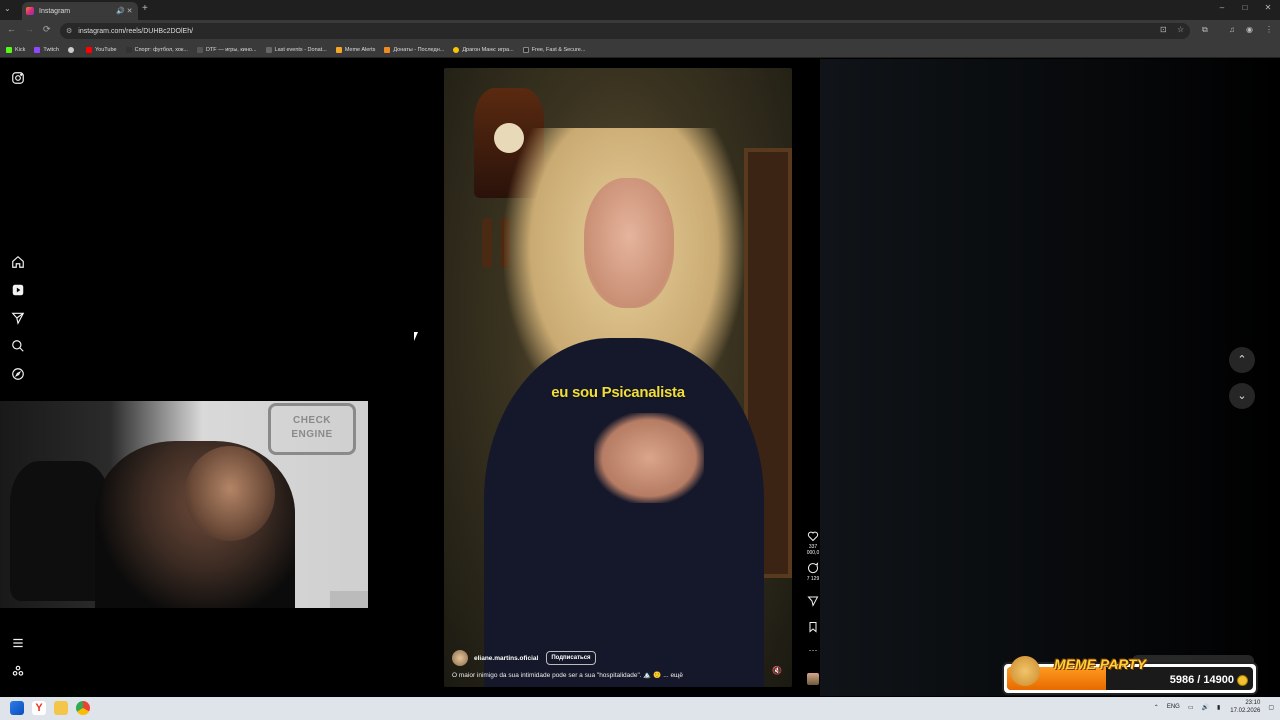  Describe the element at coordinates (1210, 707) in the screenshot. I see `system-tray: ⌃ ENG ▭ 🔊 ▮ 23:10 17.02.2026 ▢` at that location.